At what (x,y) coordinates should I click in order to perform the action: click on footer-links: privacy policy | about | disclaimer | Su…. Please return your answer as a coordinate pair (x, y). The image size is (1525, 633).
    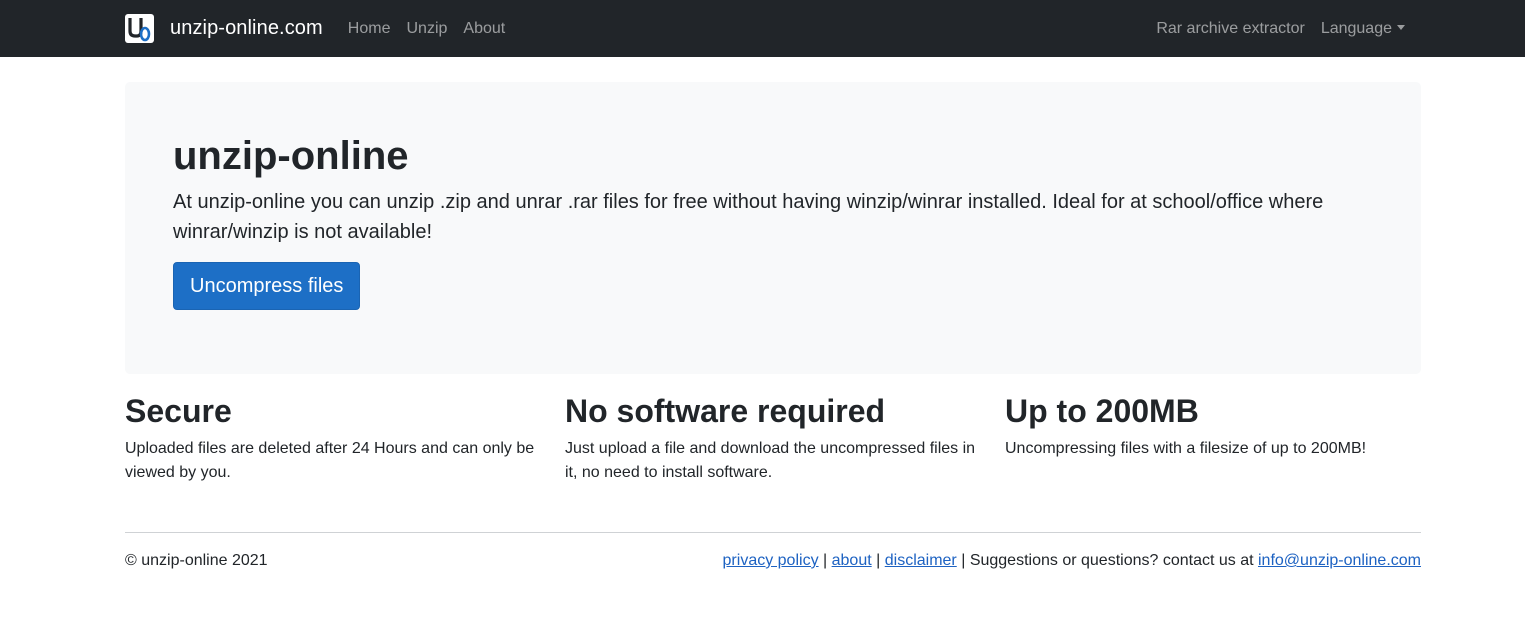
    Looking at the image, I should click on (1072, 561).